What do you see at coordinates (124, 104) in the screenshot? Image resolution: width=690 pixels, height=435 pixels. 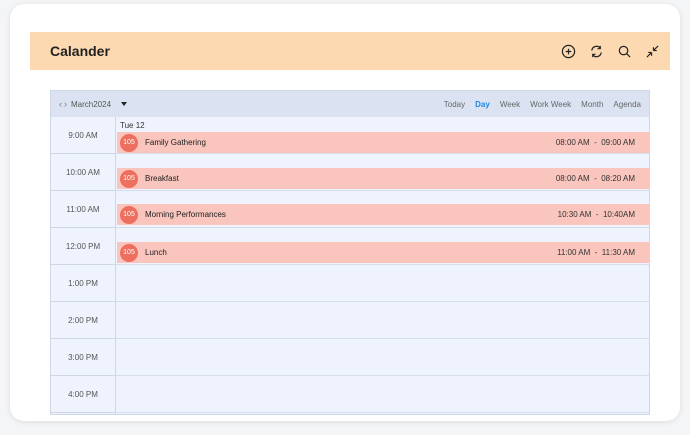 I see `caret-down-icon` at bounding box center [124, 104].